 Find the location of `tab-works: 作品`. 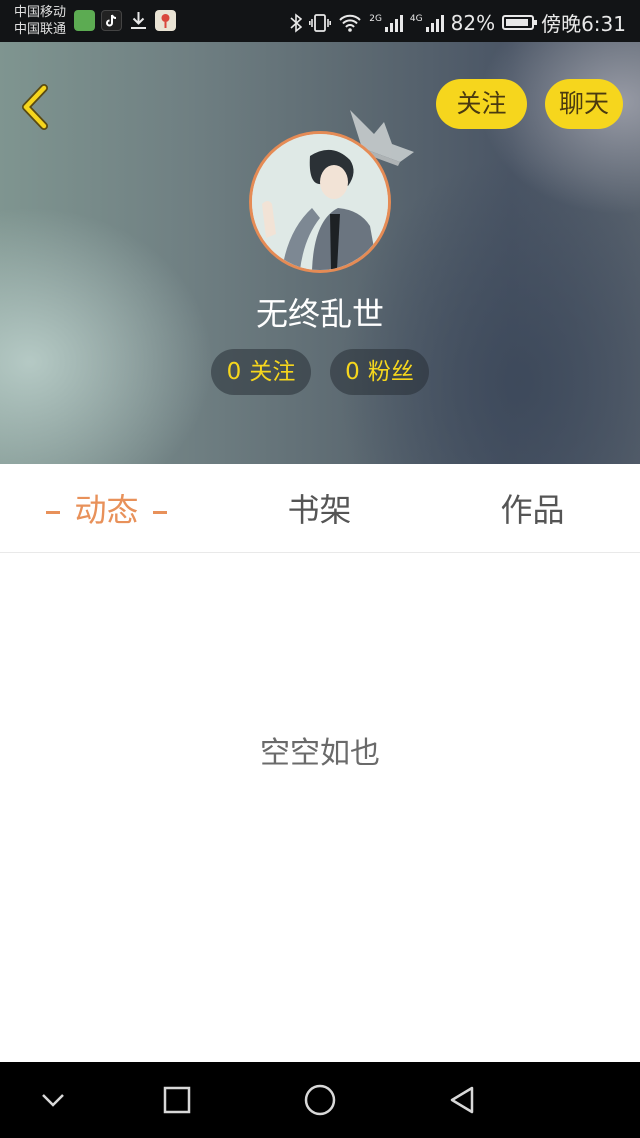

tab-works: 作品 is located at coordinates (532, 508).